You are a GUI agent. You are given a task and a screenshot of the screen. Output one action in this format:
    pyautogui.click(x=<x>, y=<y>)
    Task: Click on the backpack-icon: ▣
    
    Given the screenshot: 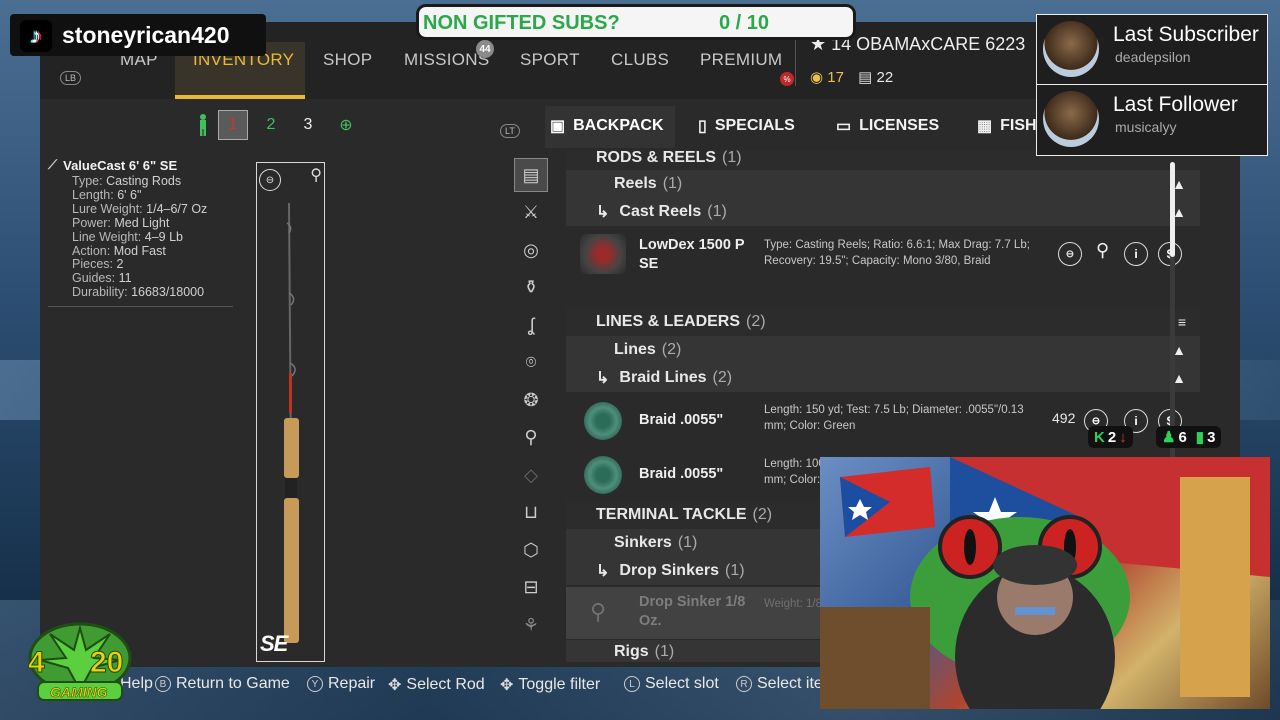 What is the action you would take?
    pyautogui.click(x=558, y=126)
    